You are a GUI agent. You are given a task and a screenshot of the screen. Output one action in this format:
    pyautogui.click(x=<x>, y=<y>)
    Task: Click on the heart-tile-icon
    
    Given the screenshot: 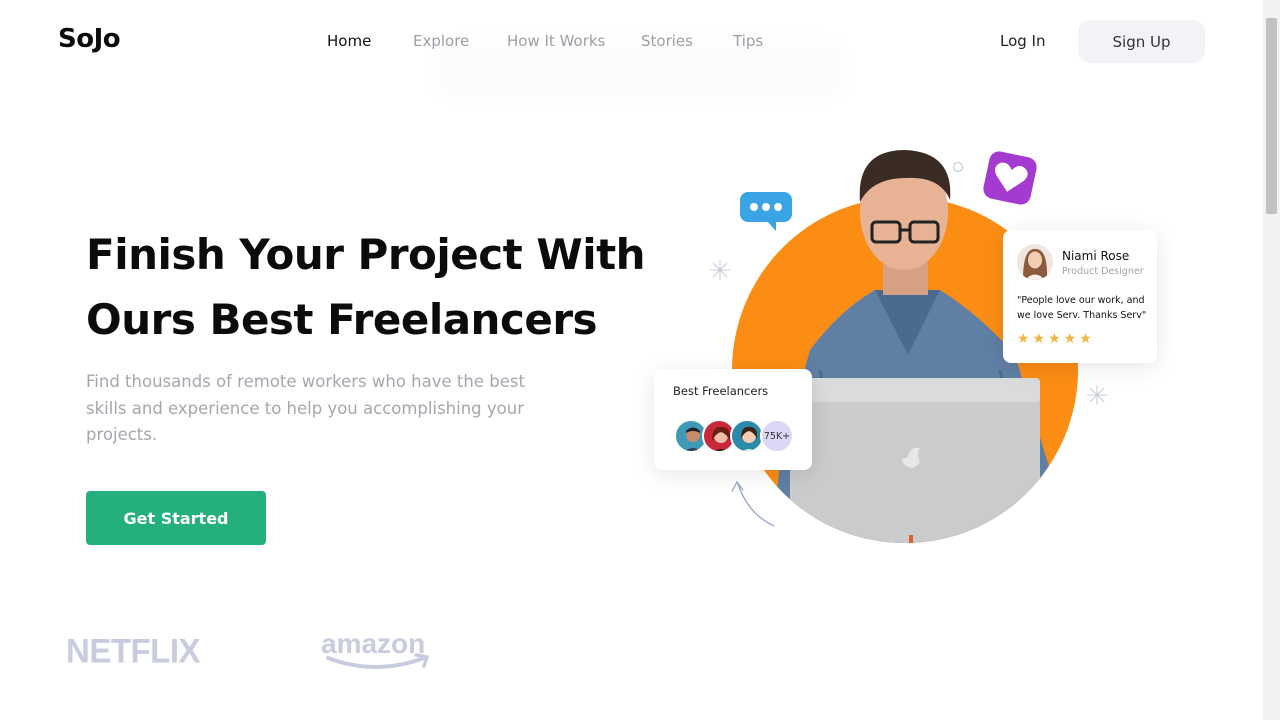 What is the action you would take?
    pyautogui.click(x=1010, y=178)
    